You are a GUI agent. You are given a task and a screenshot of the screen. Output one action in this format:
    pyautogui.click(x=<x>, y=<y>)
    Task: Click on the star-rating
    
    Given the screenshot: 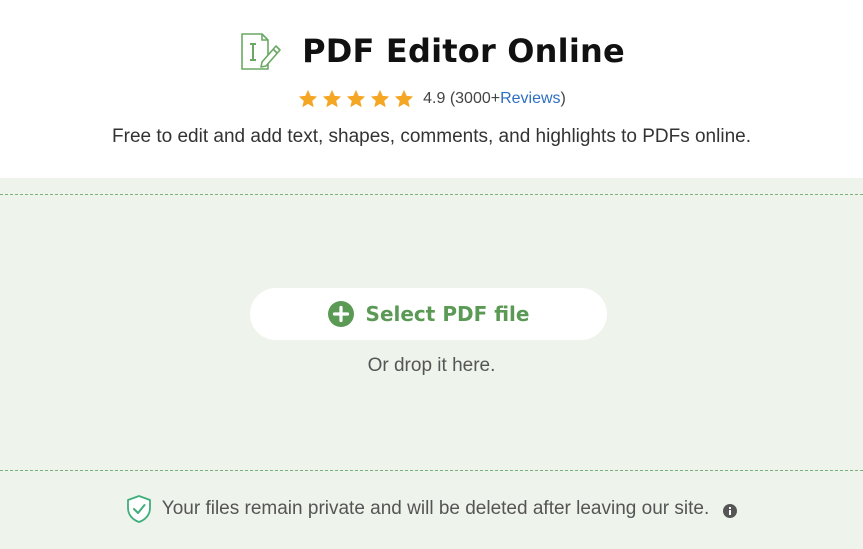 What is the action you would take?
    pyautogui.click(x=356, y=99)
    